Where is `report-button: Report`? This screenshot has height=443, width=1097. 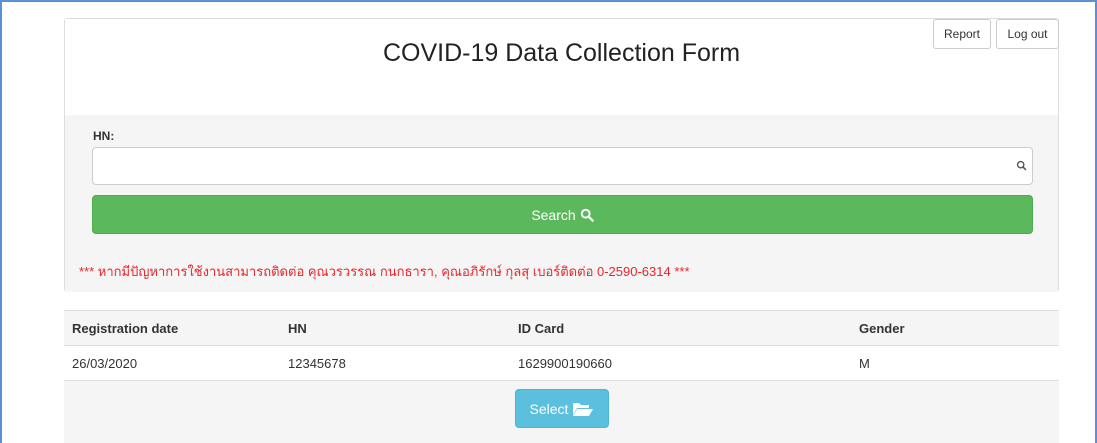 report-button: Report is located at coordinates (962, 34).